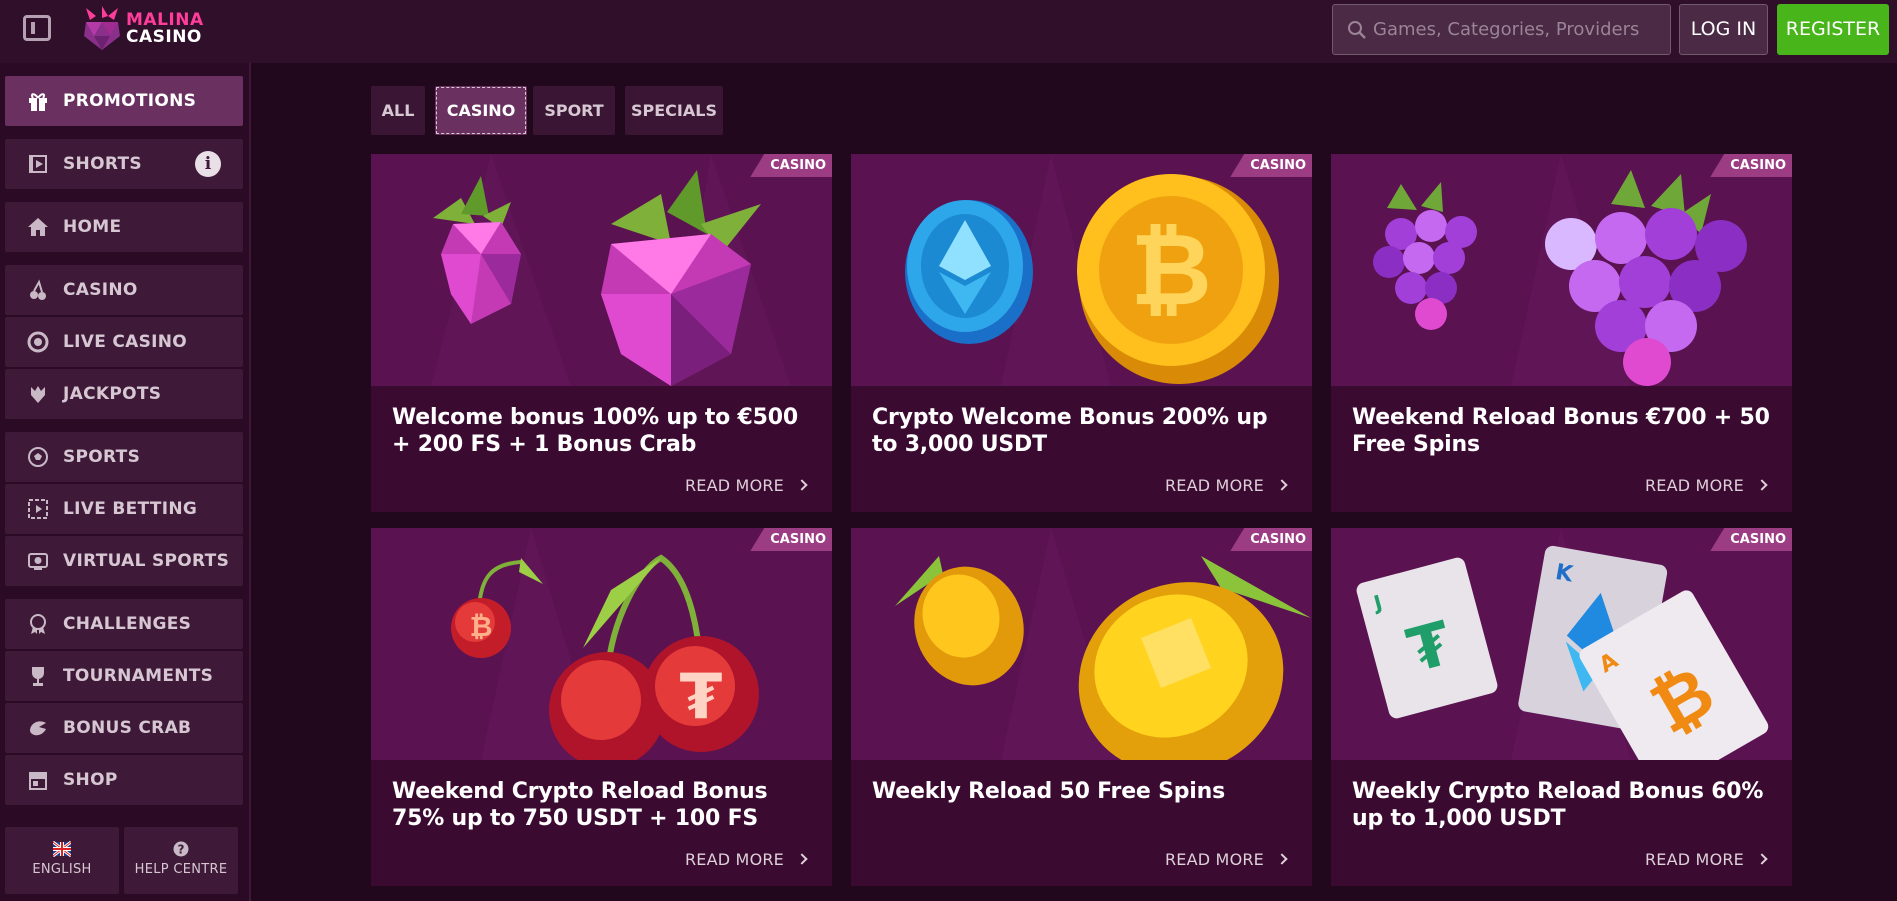 The width and height of the screenshot is (1897, 901). What do you see at coordinates (1518, 29) in the screenshot?
I see `search-input` at bounding box center [1518, 29].